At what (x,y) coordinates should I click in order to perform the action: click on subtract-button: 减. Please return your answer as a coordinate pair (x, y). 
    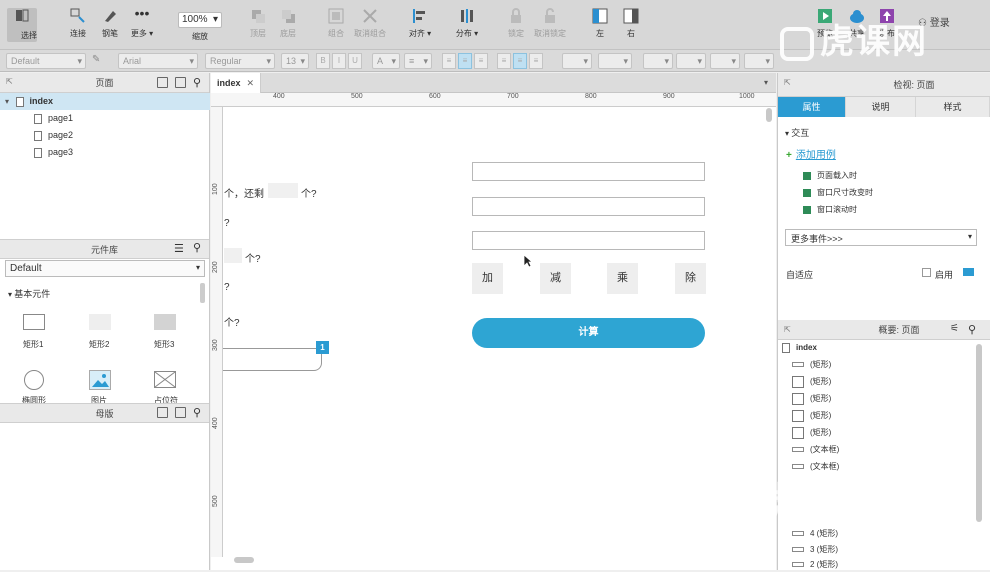
    Looking at the image, I should click on (555, 278).